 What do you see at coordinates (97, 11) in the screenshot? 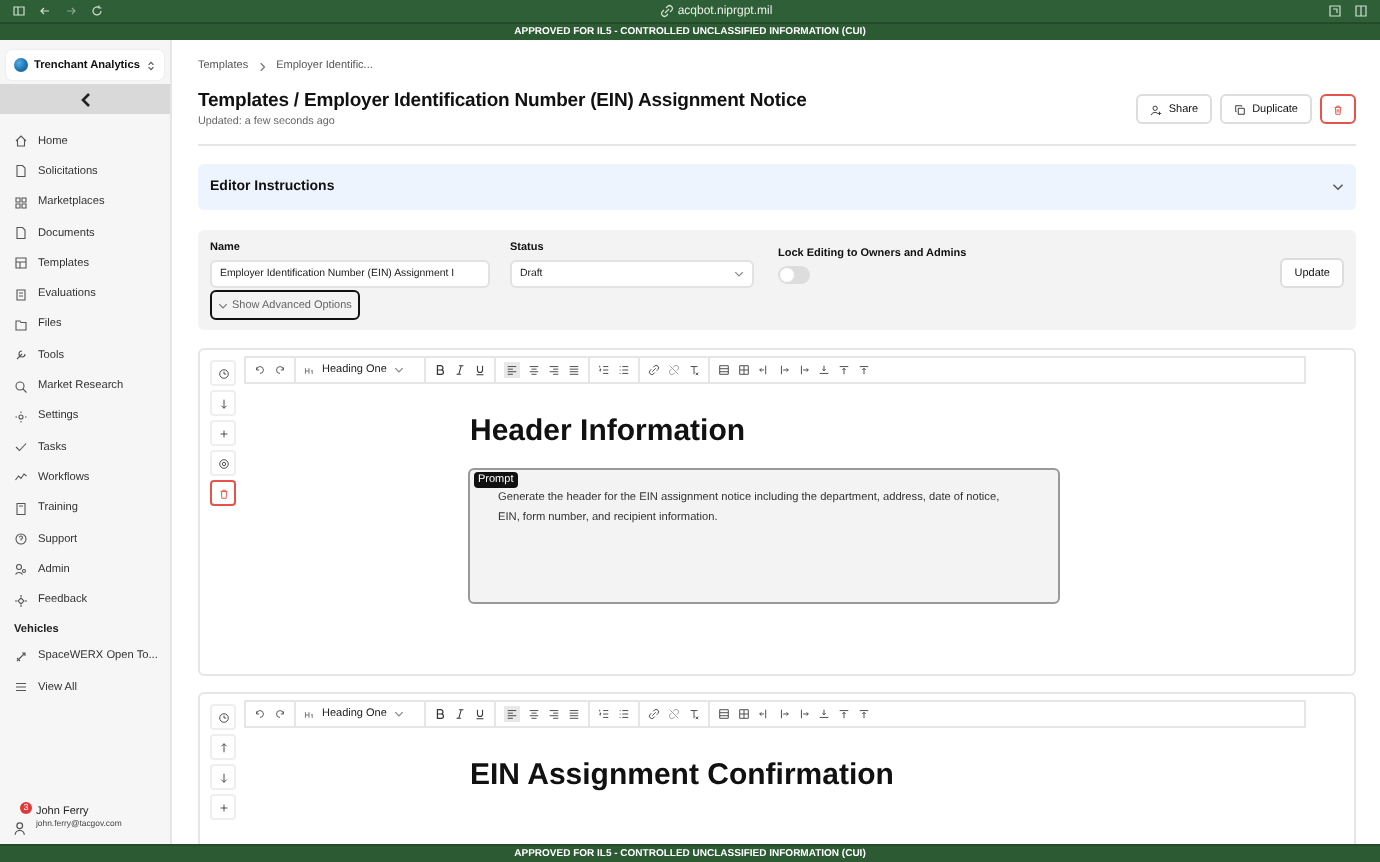
I see `reload-icon` at bounding box center [97, 11].